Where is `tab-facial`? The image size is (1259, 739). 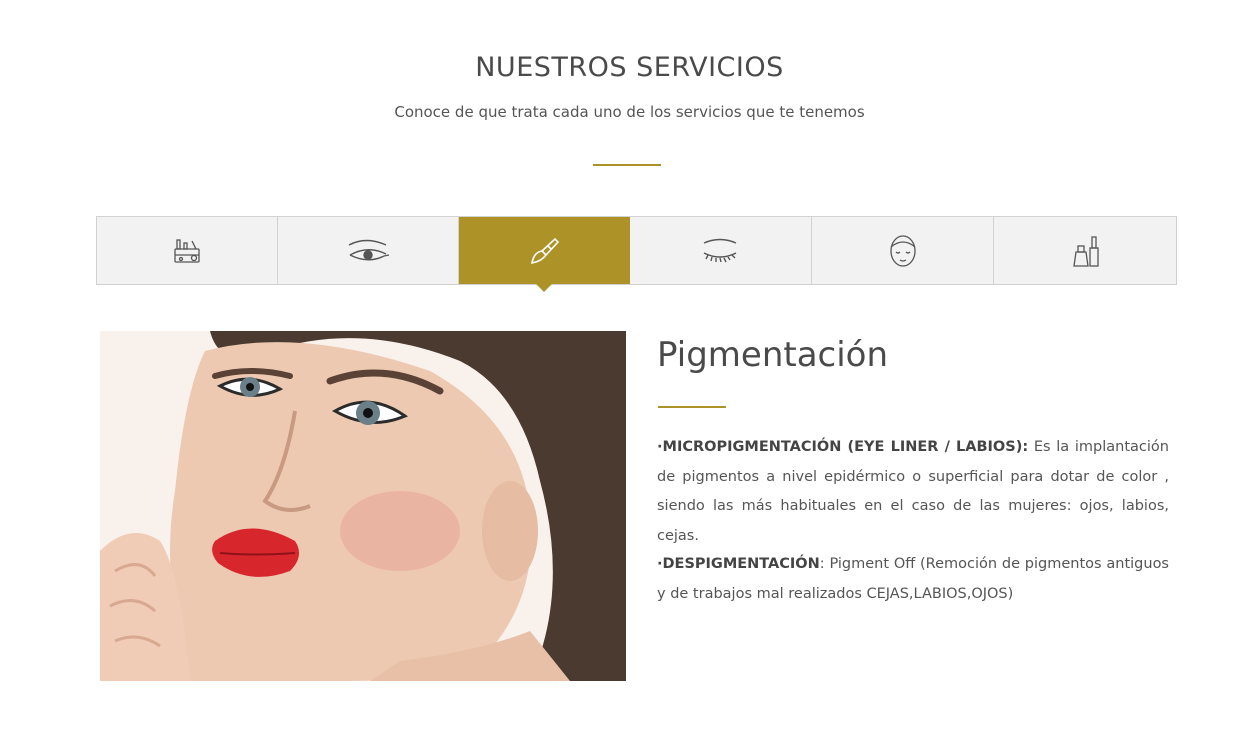 tab-facial is located at coordinates (903, 250).